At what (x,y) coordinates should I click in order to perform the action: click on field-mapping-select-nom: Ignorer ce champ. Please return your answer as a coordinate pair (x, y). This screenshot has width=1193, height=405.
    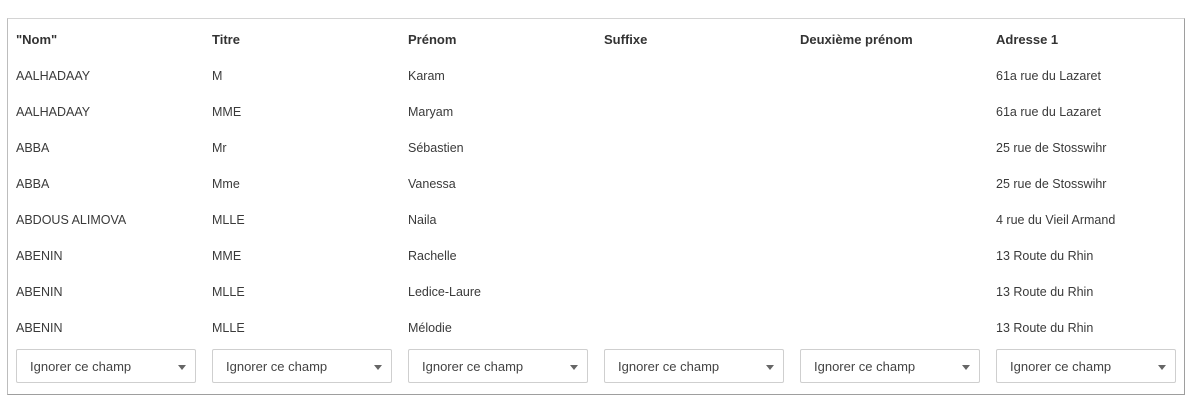
    Looking at the image, I should click on (106, 366).